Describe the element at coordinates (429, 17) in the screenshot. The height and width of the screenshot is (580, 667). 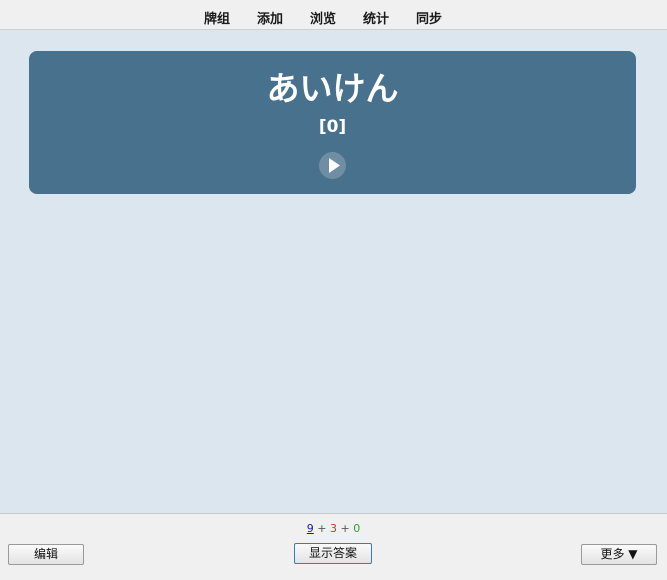
I see `toolbar-sync-link: 同步` at that location.